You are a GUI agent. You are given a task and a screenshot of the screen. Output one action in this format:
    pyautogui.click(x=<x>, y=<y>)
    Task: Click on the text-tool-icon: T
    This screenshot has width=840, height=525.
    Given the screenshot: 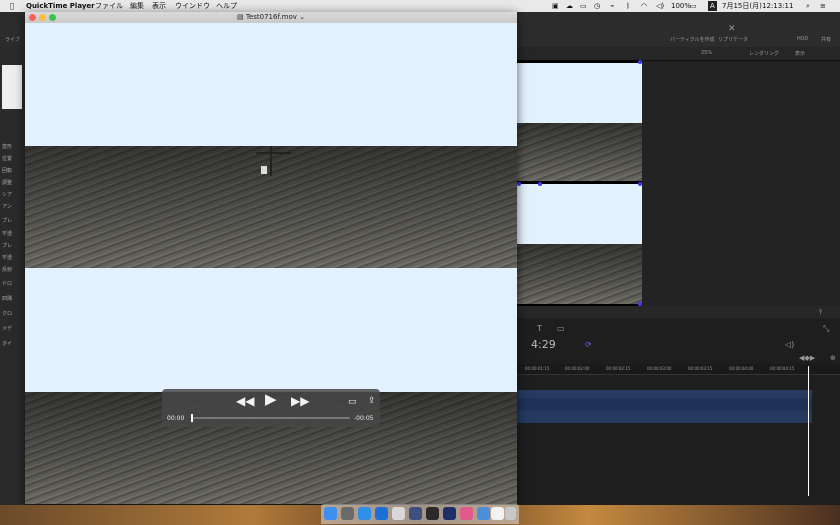 What is the action you would take?
    pyautogui.click(x=539, y=328)
    